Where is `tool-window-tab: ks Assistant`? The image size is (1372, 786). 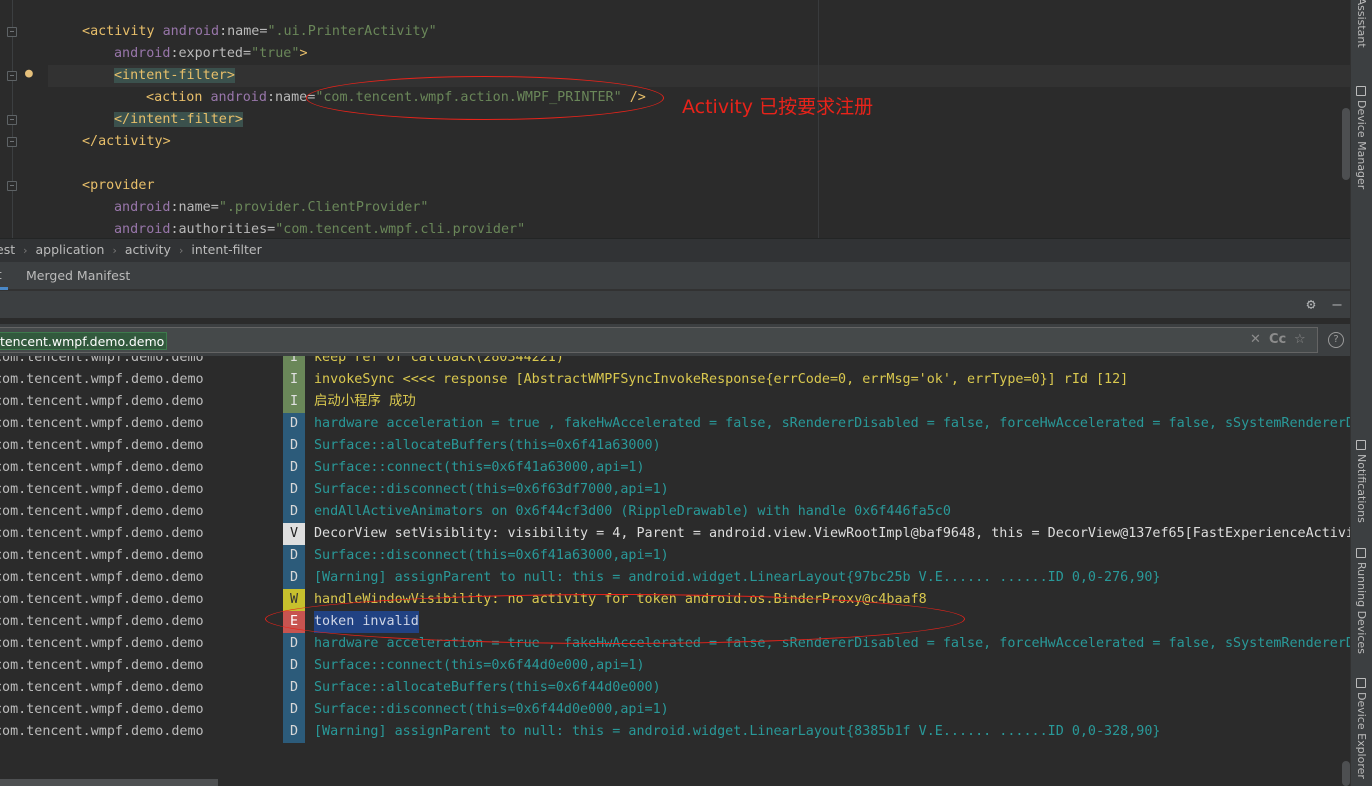 tool-window-tab: ks Assistant is located at coordinates (1362, 24).